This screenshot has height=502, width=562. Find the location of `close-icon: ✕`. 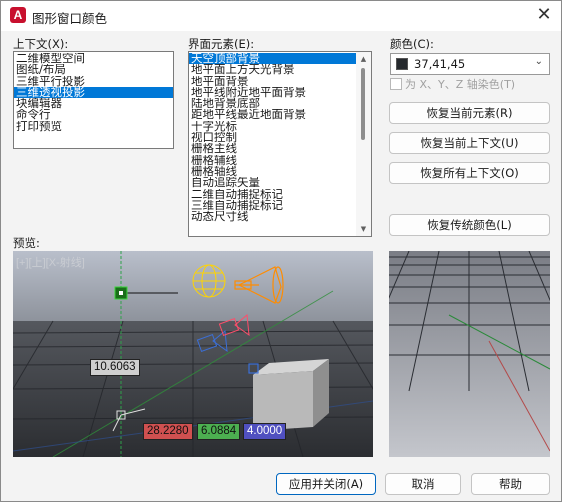

close-icon: ✕ is located at coordinates (544, 16).